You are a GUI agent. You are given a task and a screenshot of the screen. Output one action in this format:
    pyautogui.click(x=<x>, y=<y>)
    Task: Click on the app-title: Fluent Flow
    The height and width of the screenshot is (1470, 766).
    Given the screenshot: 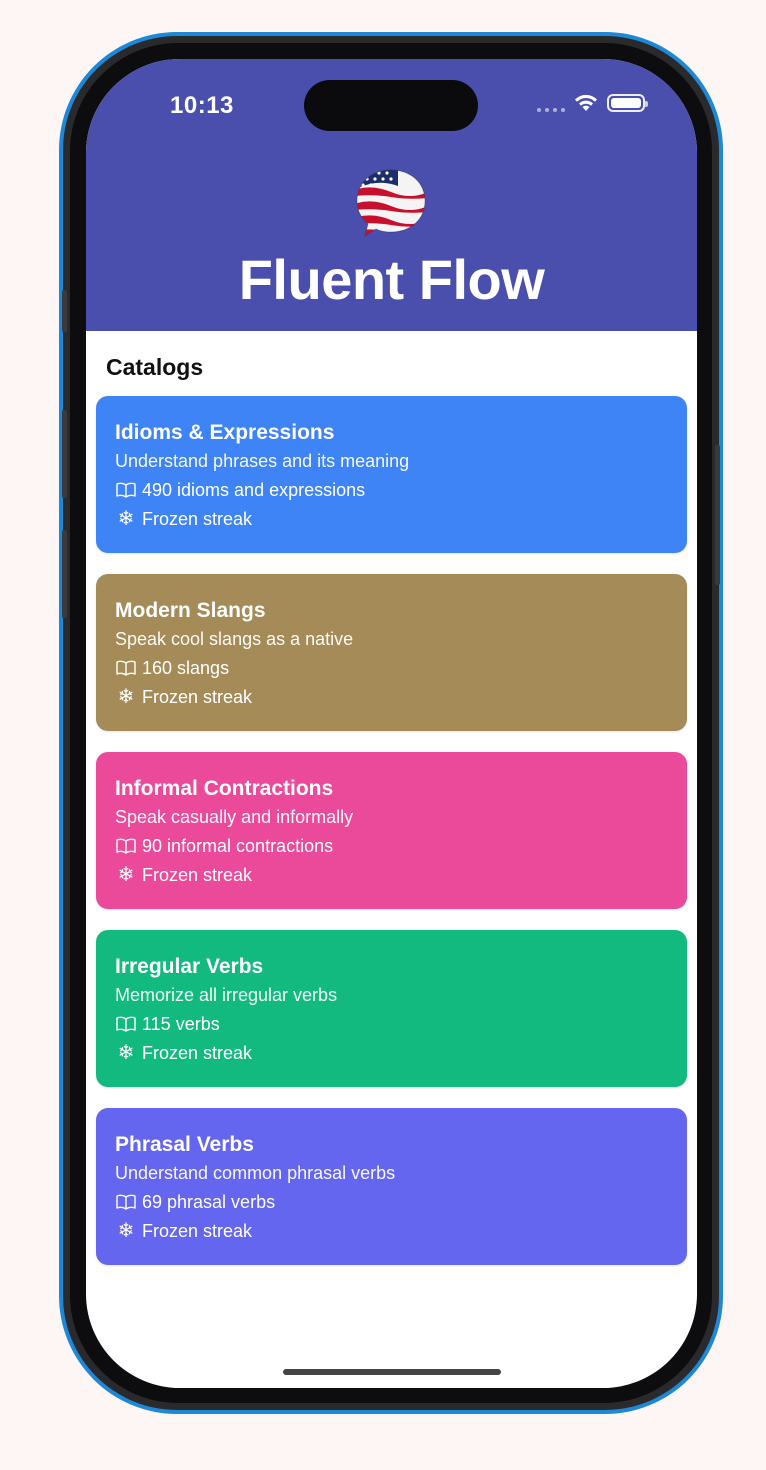 What is the action you would take?
    pyautogui.click(x=391, y=279)
    